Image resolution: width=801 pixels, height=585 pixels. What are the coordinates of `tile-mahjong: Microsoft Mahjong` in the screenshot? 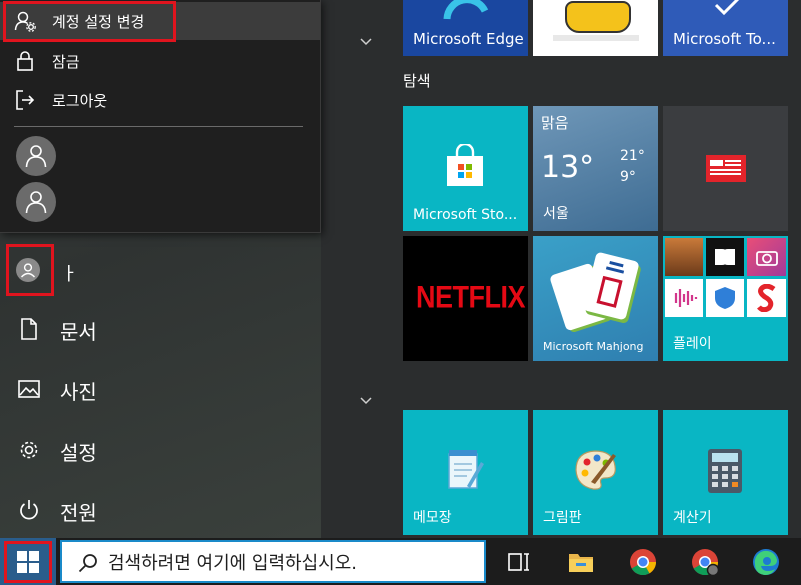 It's located at (595, 298).